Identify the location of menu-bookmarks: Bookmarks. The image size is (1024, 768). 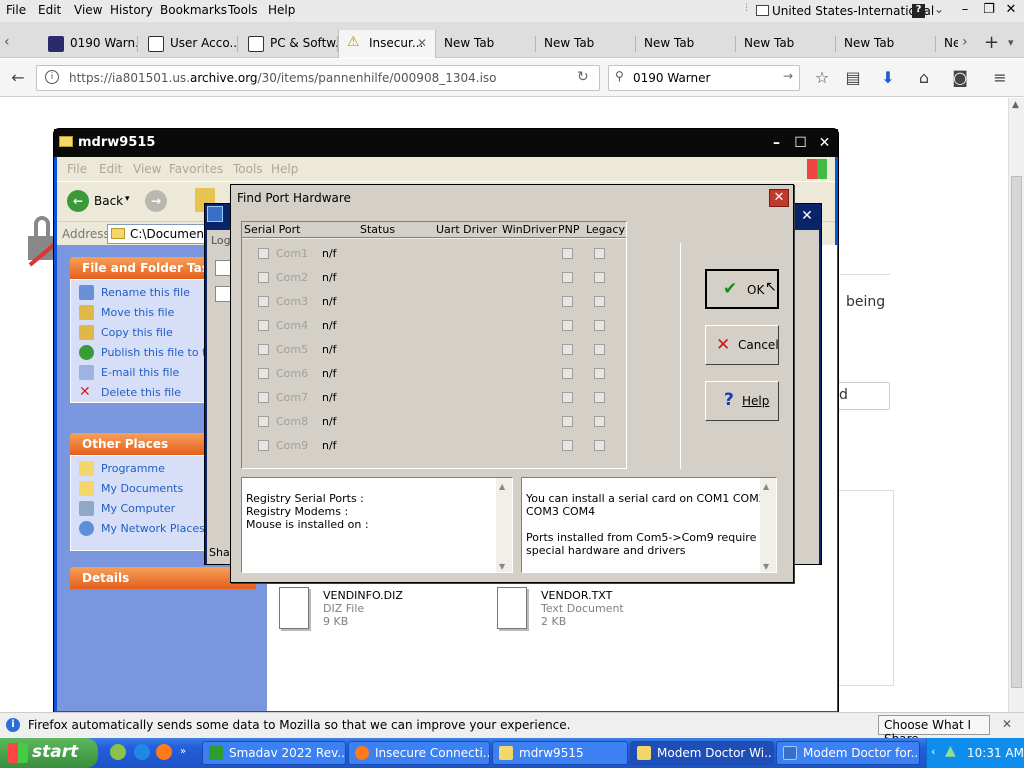
(193, 10).